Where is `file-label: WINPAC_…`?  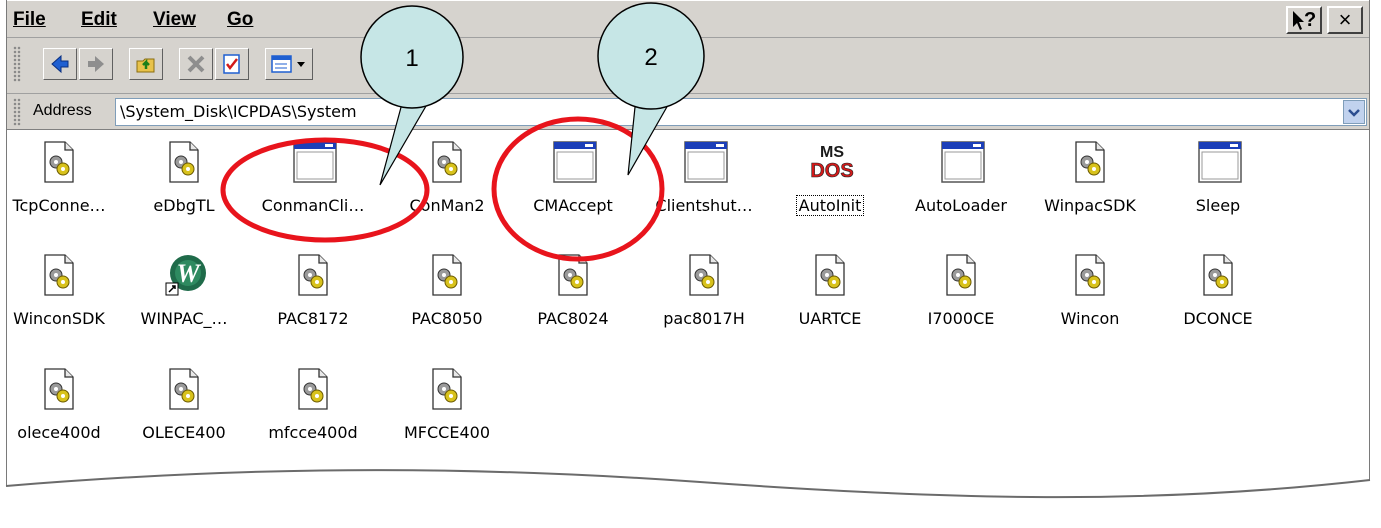 file-label: WINPAC_… is located at coordinates (184, 318).